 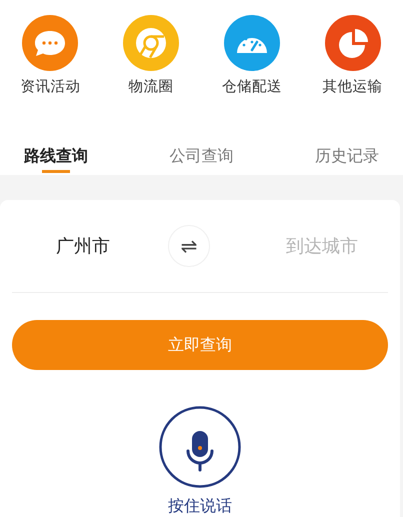 I want to click on category-label: 仓储配送, so click(x=252, y=87).